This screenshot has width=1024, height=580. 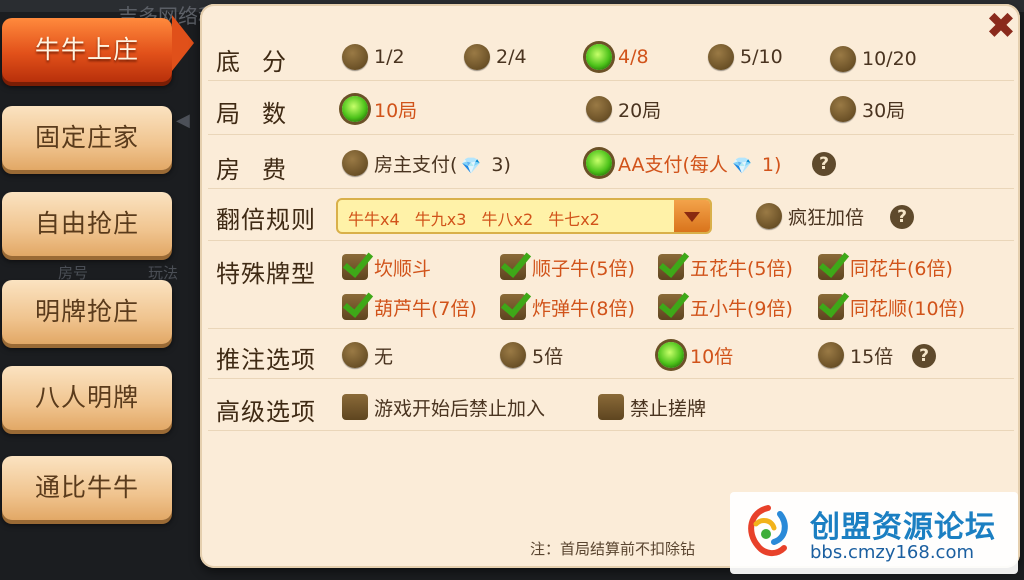 I want to click on multiplier-dropdown: 牛牛x4 牛九x3 牛八x2 牛七x2, so click(x=524, y=216).